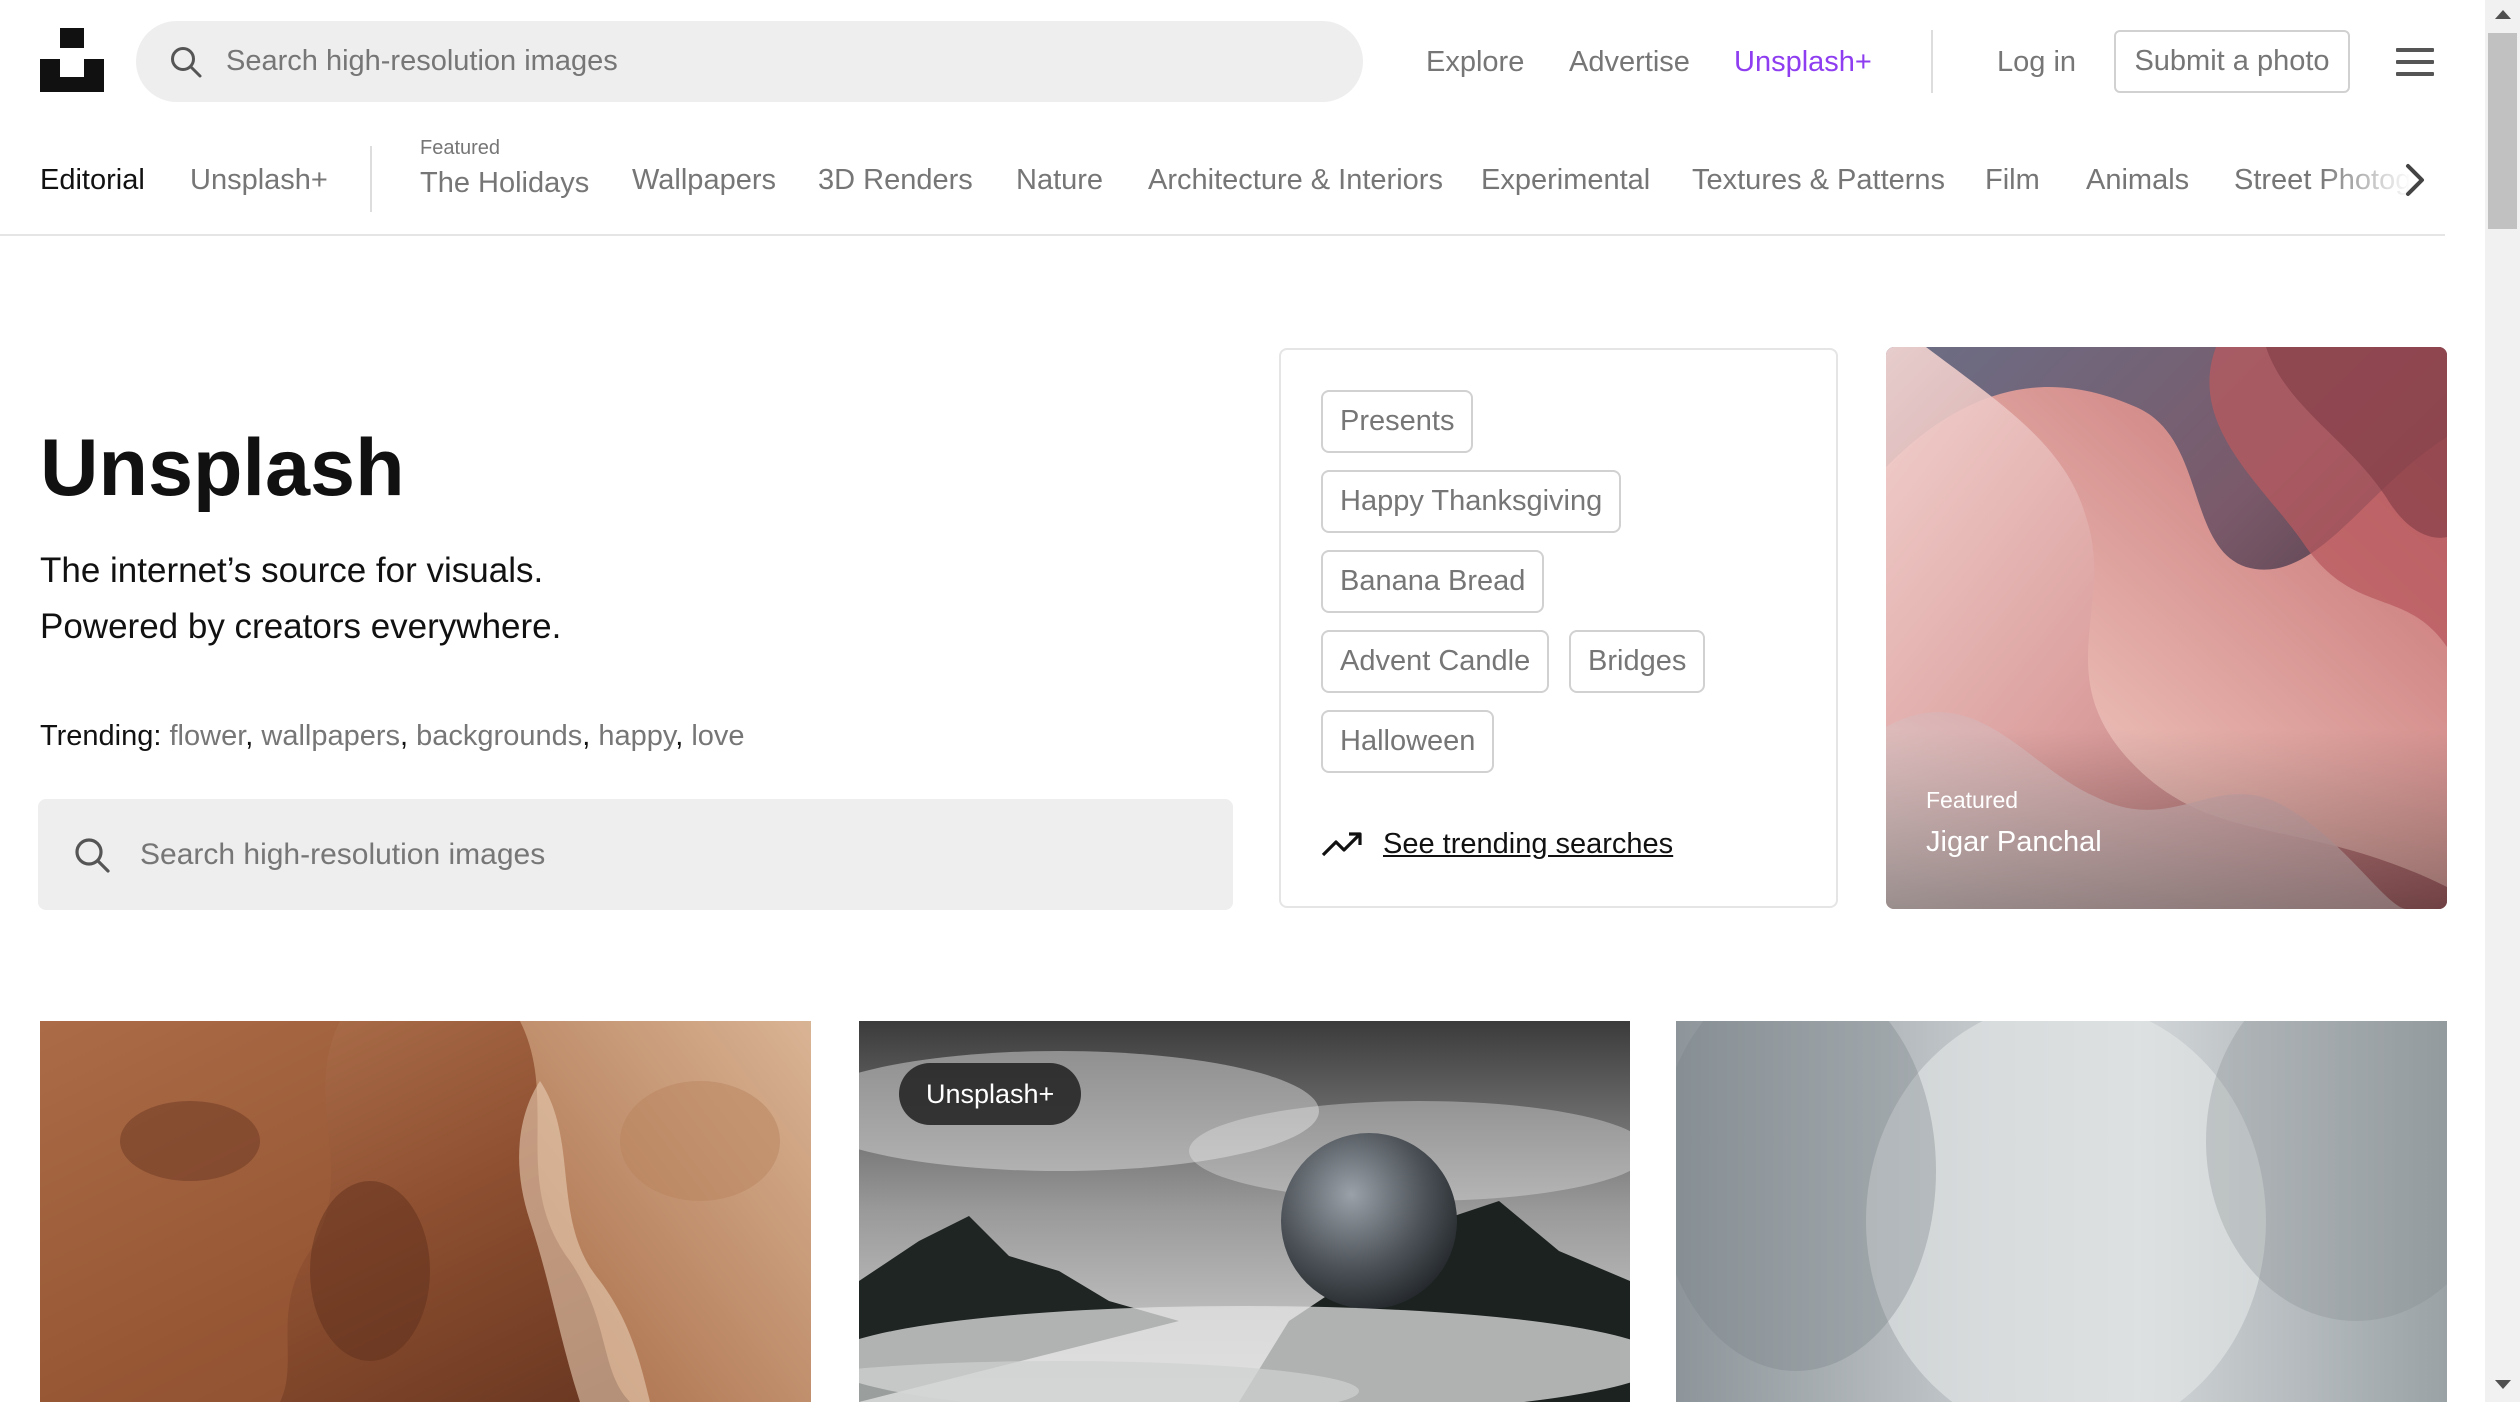 This screenshot has width=2520, height=1402. What do you see at coordinates (330, 736) in the screenshot?
I see `trending-term-wallpapers: wallpapers` at bounding box center [330, 736].